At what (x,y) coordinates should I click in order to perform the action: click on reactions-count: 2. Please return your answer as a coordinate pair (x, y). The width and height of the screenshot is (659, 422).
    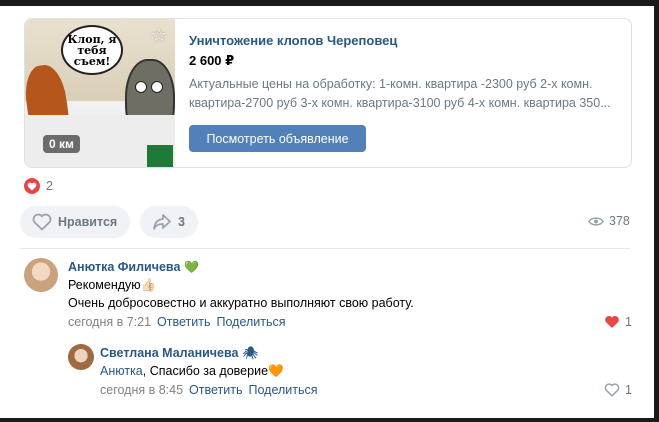
    Looking at the image, I should click on (49, 186).